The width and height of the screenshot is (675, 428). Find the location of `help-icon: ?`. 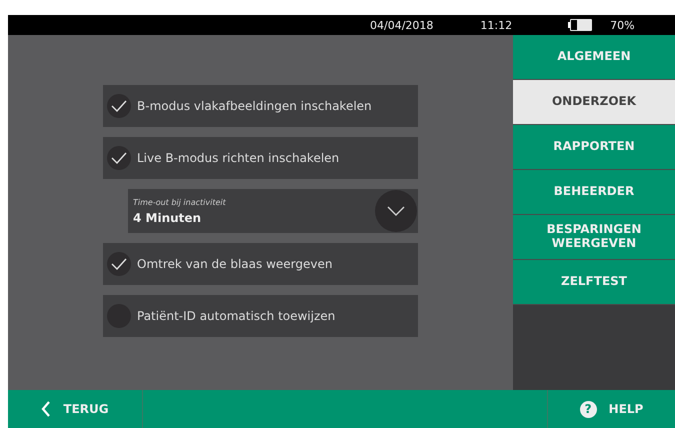

help-icon: ? is located at coordinates (588, 409).